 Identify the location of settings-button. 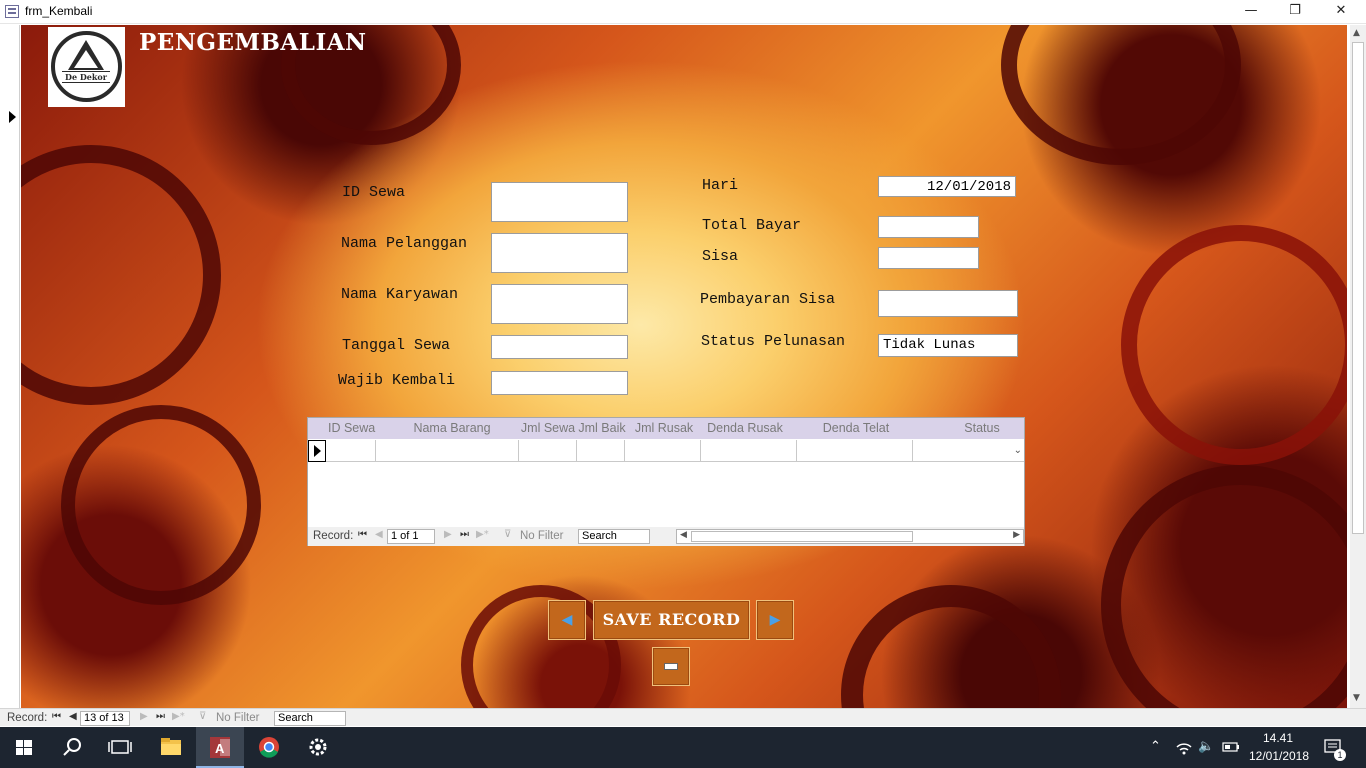
(318, 747).